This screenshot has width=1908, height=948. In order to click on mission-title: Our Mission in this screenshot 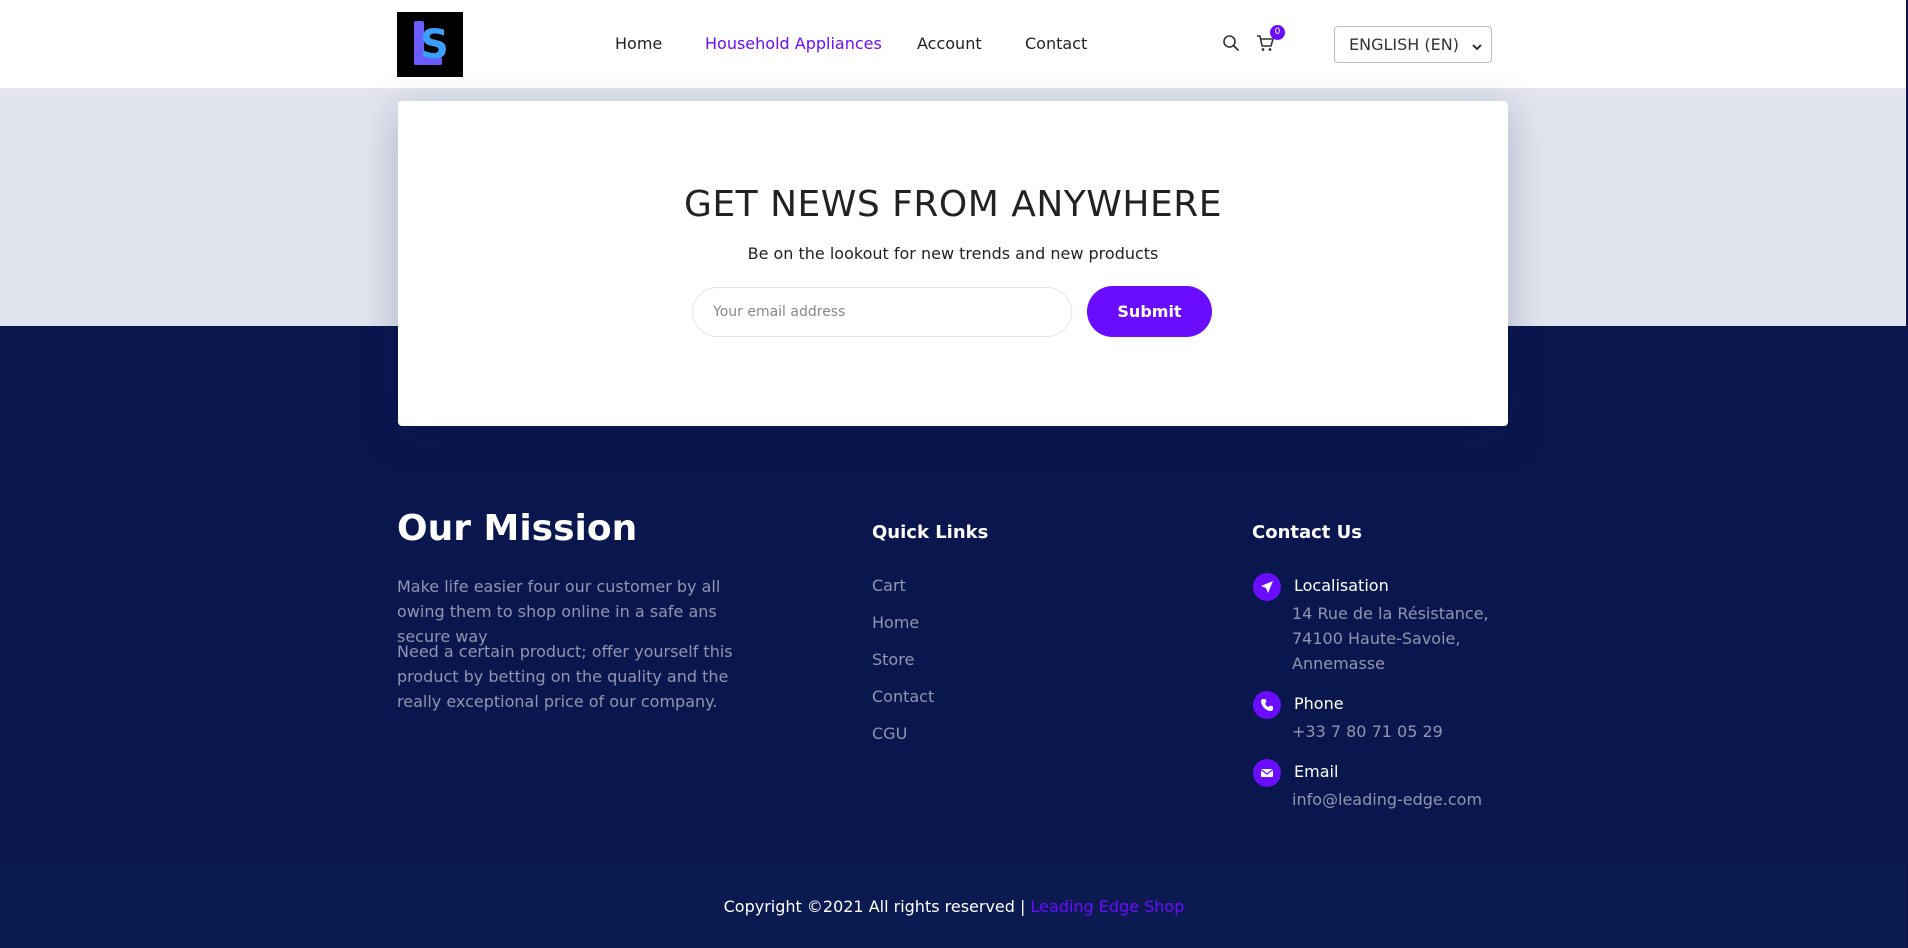, I will do `click(517, 528)`.